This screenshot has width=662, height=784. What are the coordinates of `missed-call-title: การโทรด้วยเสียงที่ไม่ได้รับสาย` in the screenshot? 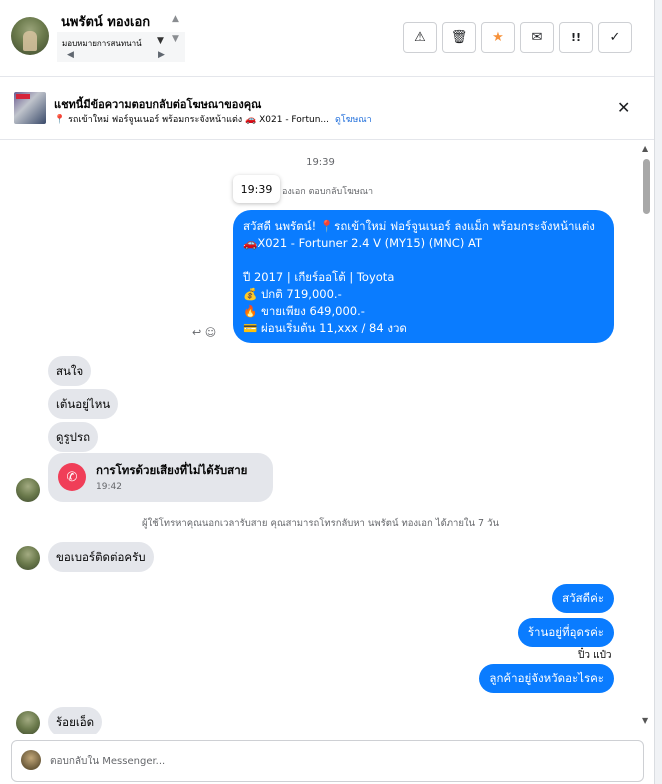 It's located at (172, 470).